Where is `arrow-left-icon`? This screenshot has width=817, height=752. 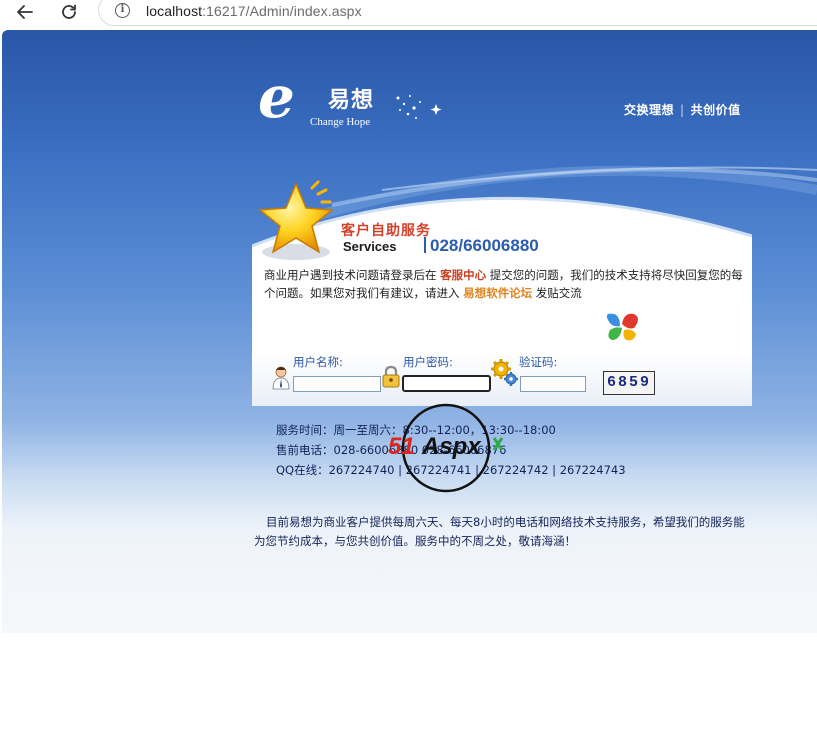 arrow-left-icon is located at coordinates (25, 12).